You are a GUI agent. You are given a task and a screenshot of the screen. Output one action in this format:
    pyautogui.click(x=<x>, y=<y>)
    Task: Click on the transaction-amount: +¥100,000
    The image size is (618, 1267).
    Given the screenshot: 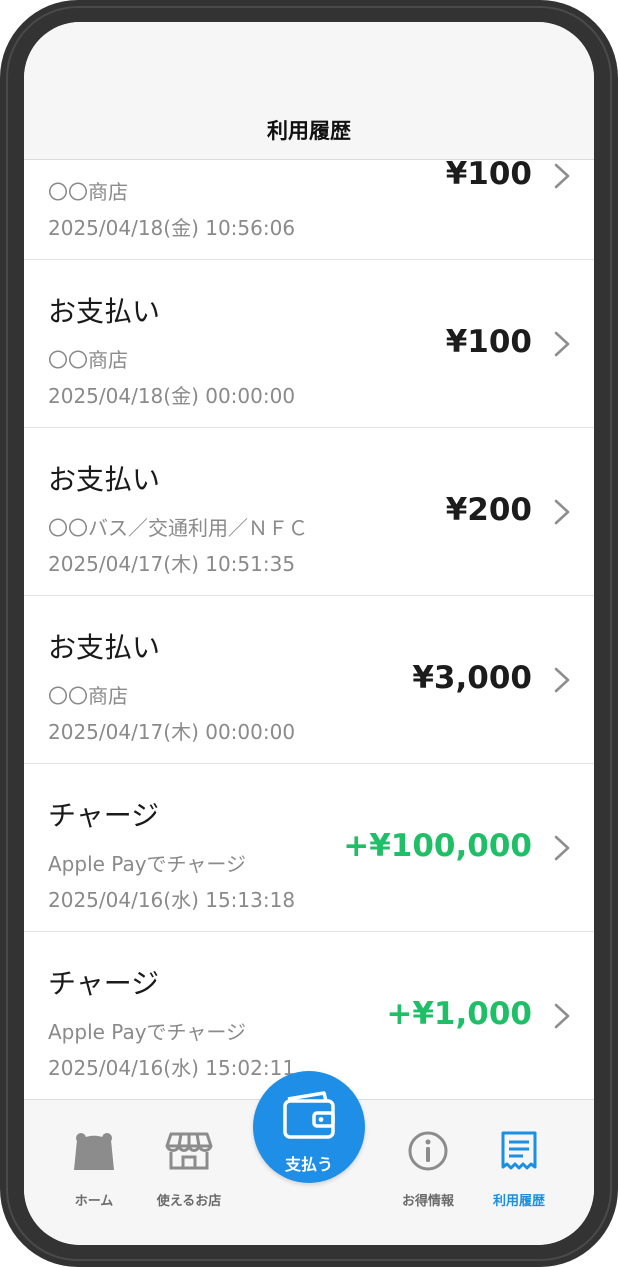 What is the action you would take?
    pyautogui.click(x=437, y=846)
    